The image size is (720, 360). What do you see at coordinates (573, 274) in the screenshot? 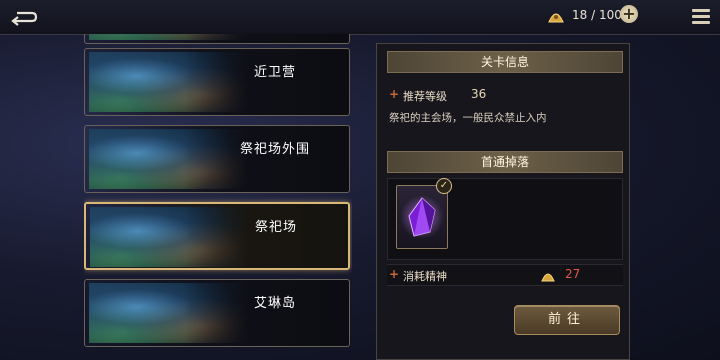
I see `cost-value: 27` at bounding box center [573, 274].